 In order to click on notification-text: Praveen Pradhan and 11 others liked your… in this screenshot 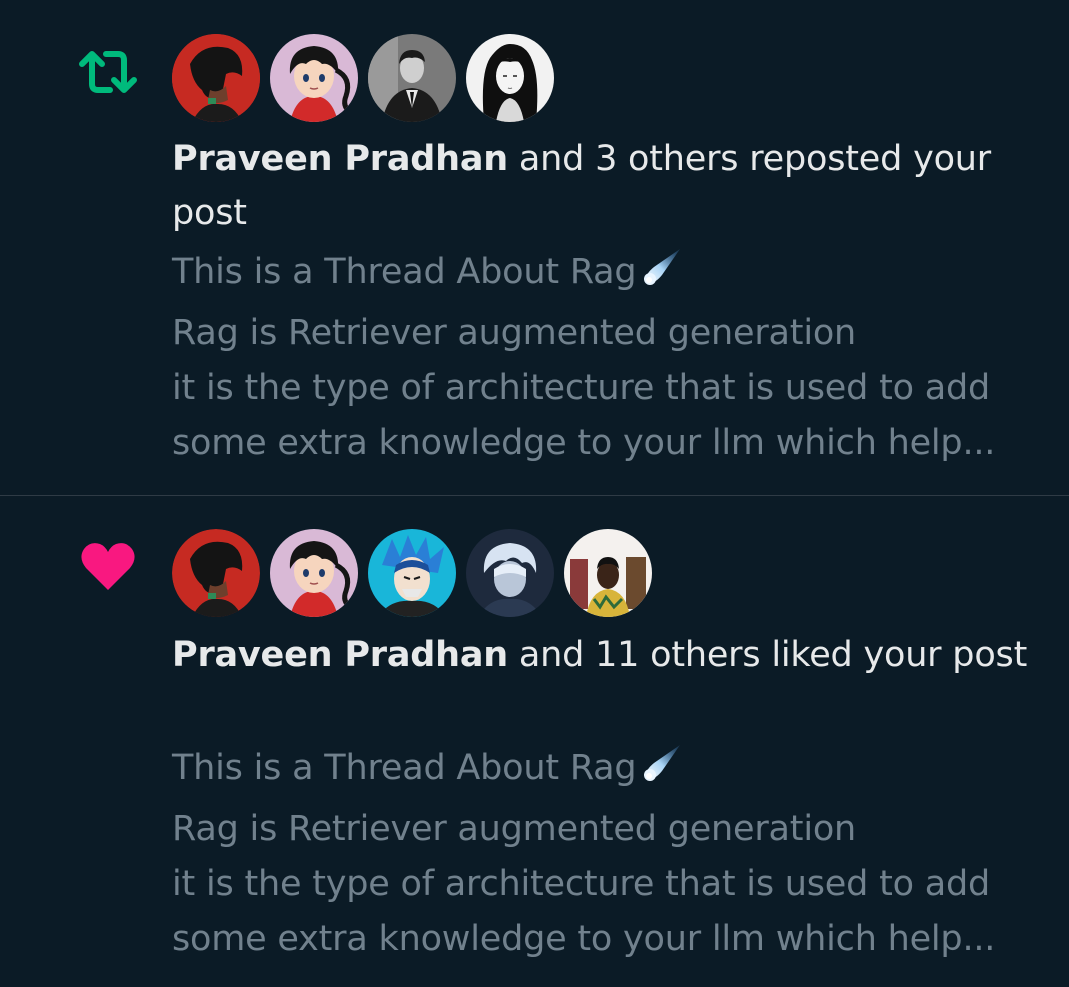, I will do `click(612, 655)`.